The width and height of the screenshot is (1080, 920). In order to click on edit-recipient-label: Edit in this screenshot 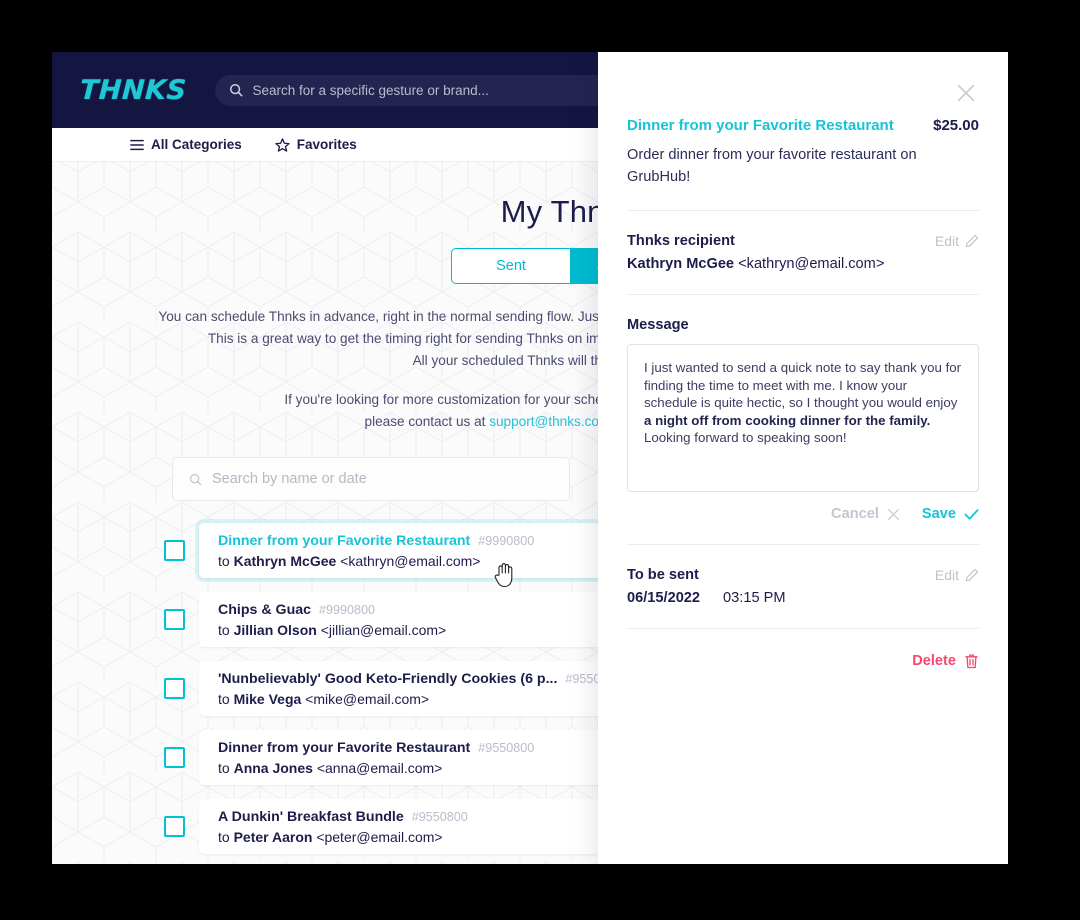, I will do `click(946, 241)`.